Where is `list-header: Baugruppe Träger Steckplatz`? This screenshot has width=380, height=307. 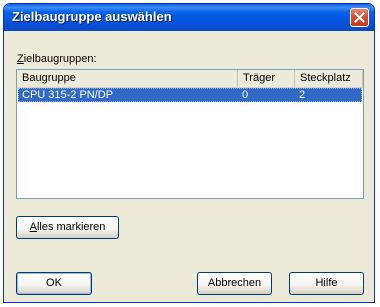 list-header: Baugruppe Träger Steckplatz is located at coordinates (190, 79).